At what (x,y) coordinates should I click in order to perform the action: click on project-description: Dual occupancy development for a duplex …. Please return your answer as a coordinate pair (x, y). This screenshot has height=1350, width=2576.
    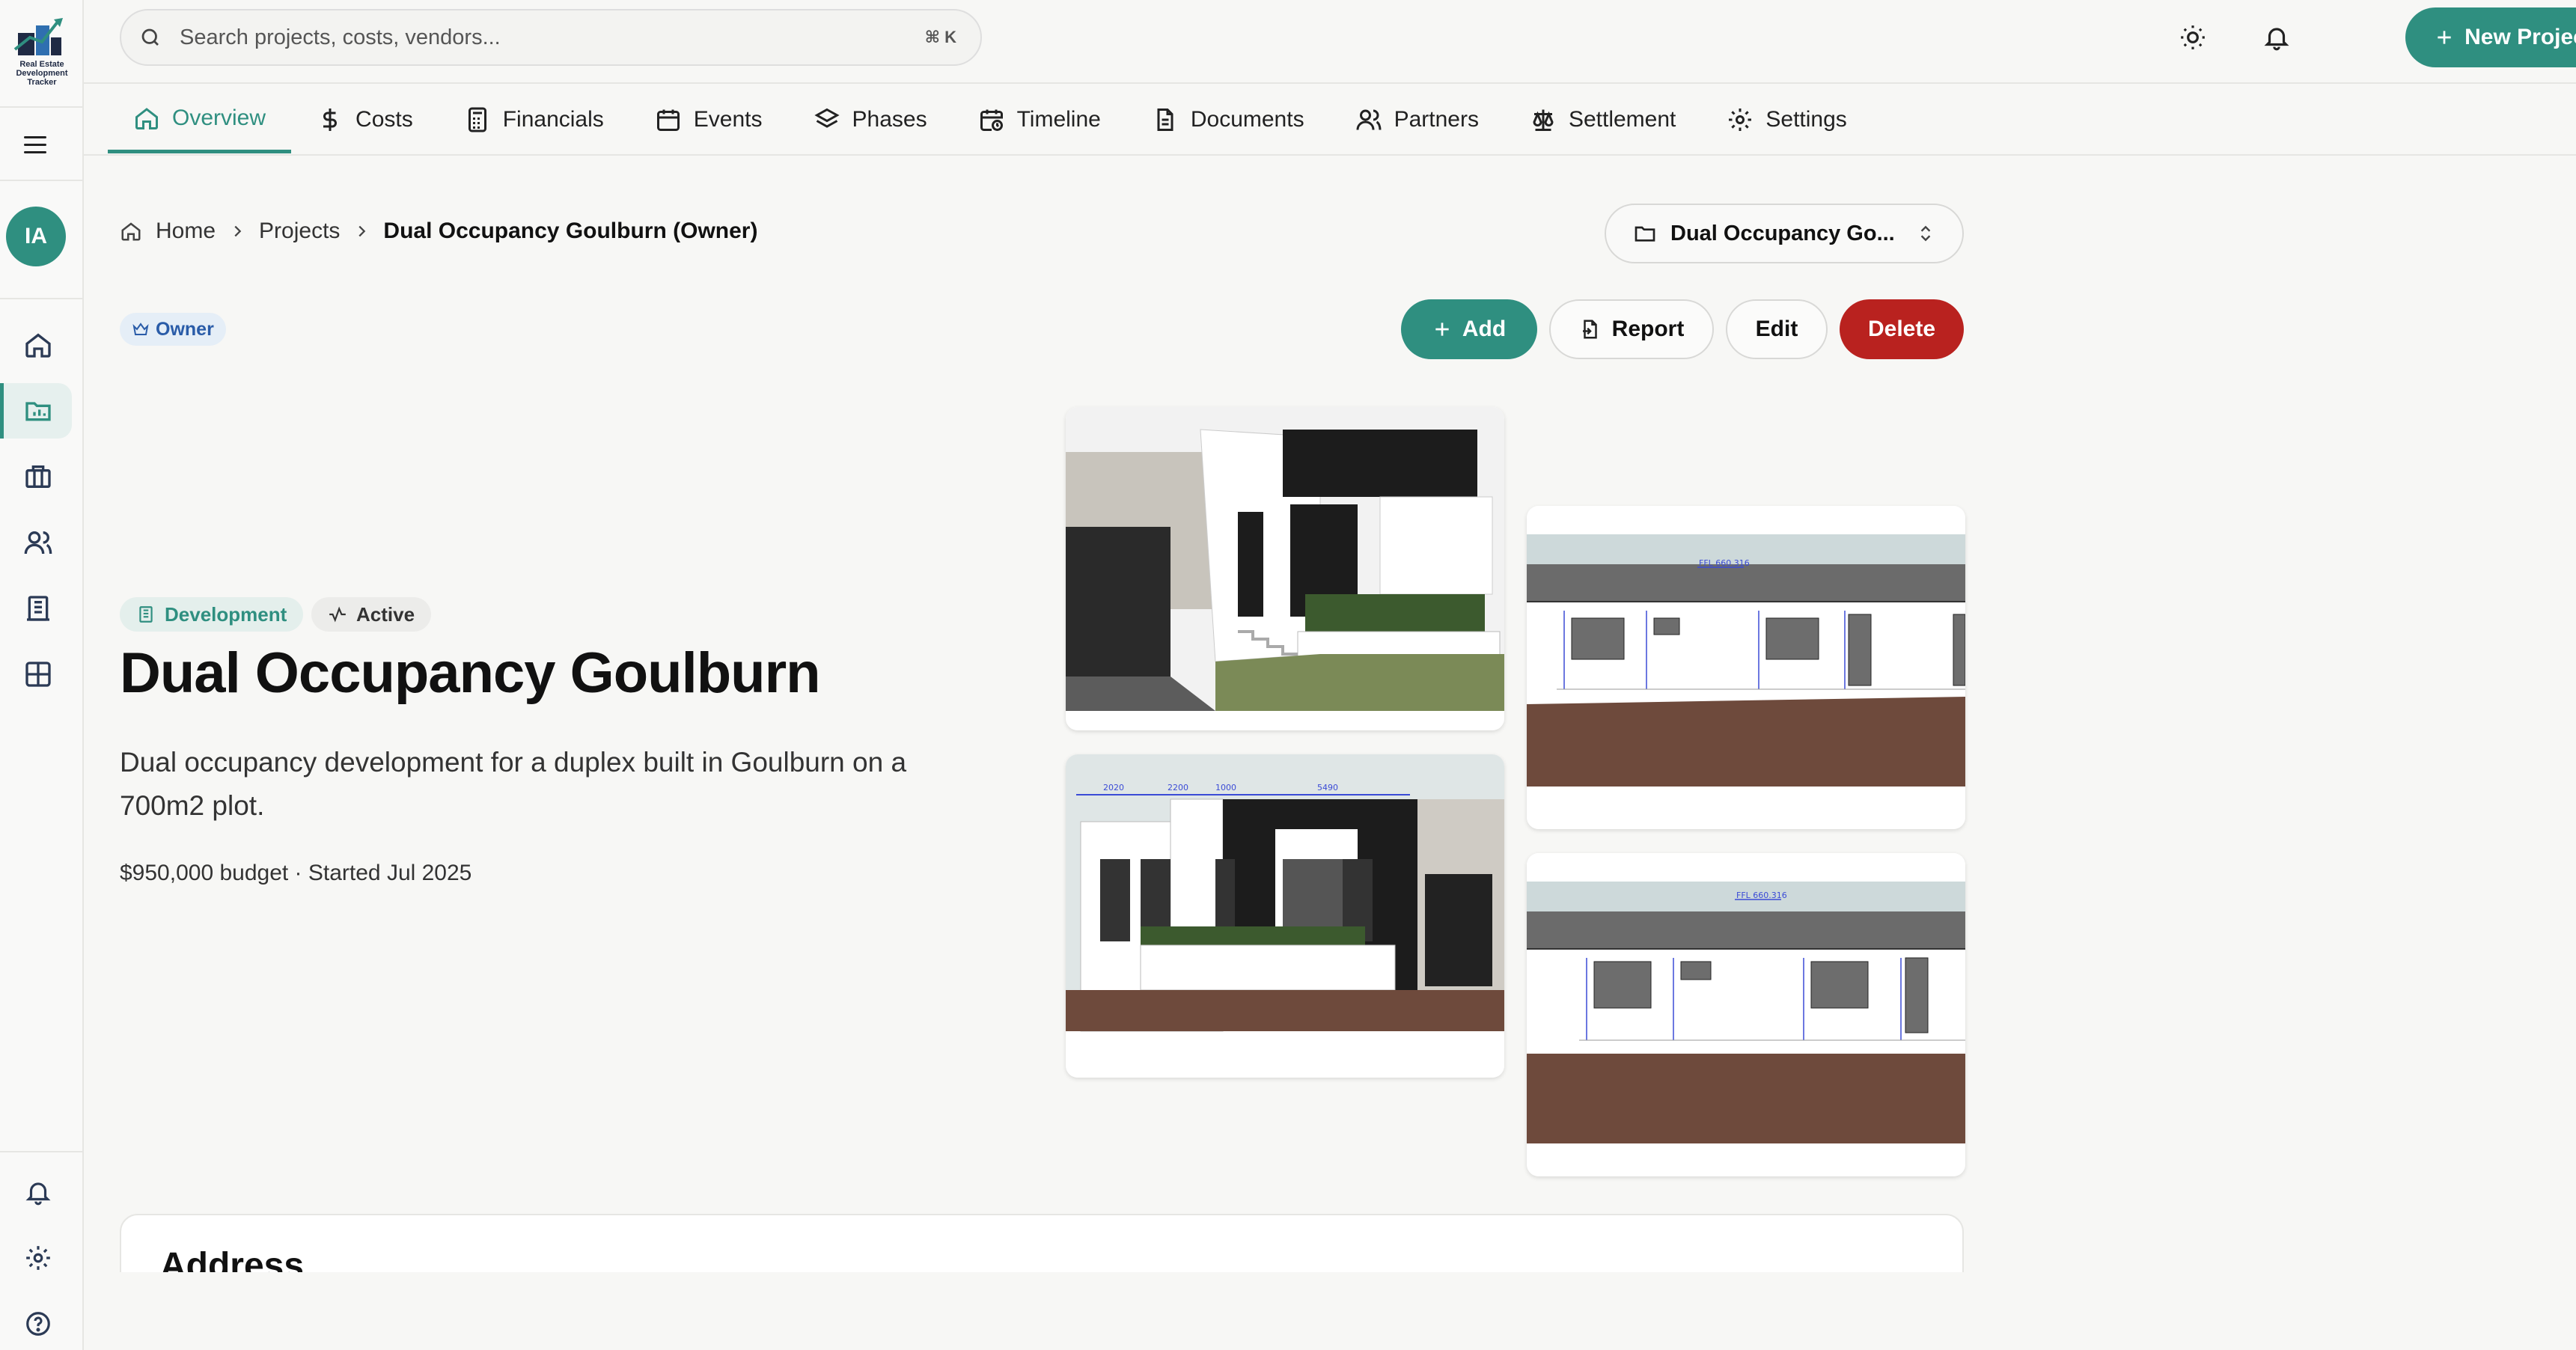
    Looking at the image, I should click on (513, 784).